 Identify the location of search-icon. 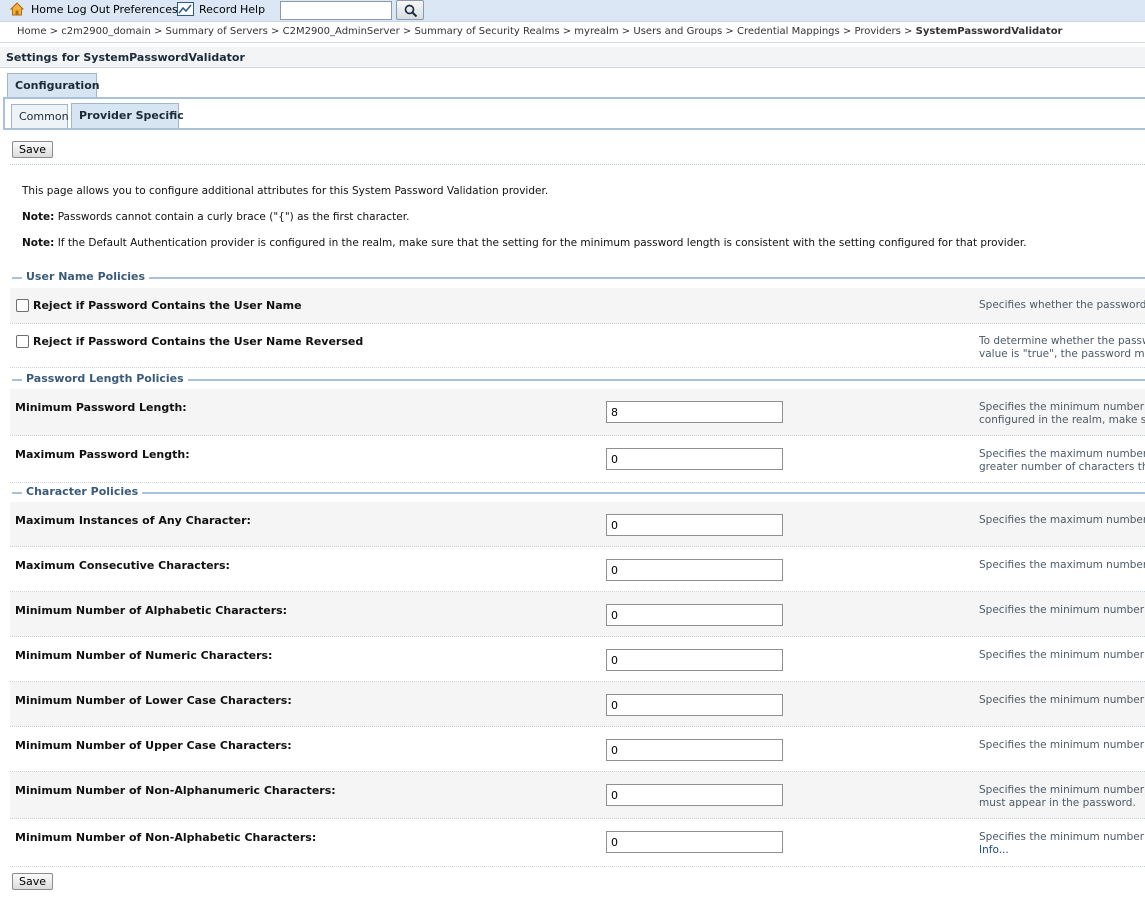
(411, 11).